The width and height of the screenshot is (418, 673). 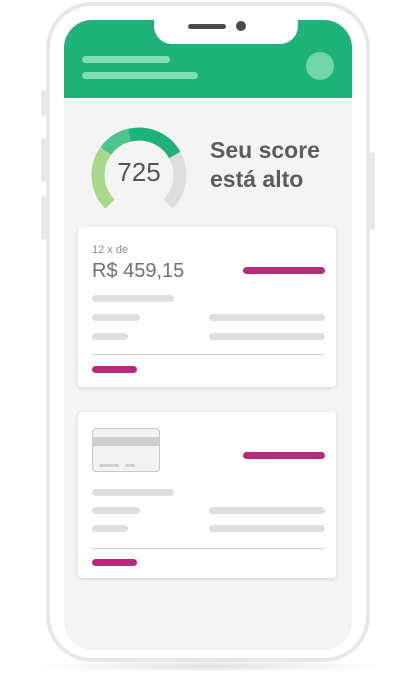 I want to click on speaker-grille, so click(x=207, y=26).